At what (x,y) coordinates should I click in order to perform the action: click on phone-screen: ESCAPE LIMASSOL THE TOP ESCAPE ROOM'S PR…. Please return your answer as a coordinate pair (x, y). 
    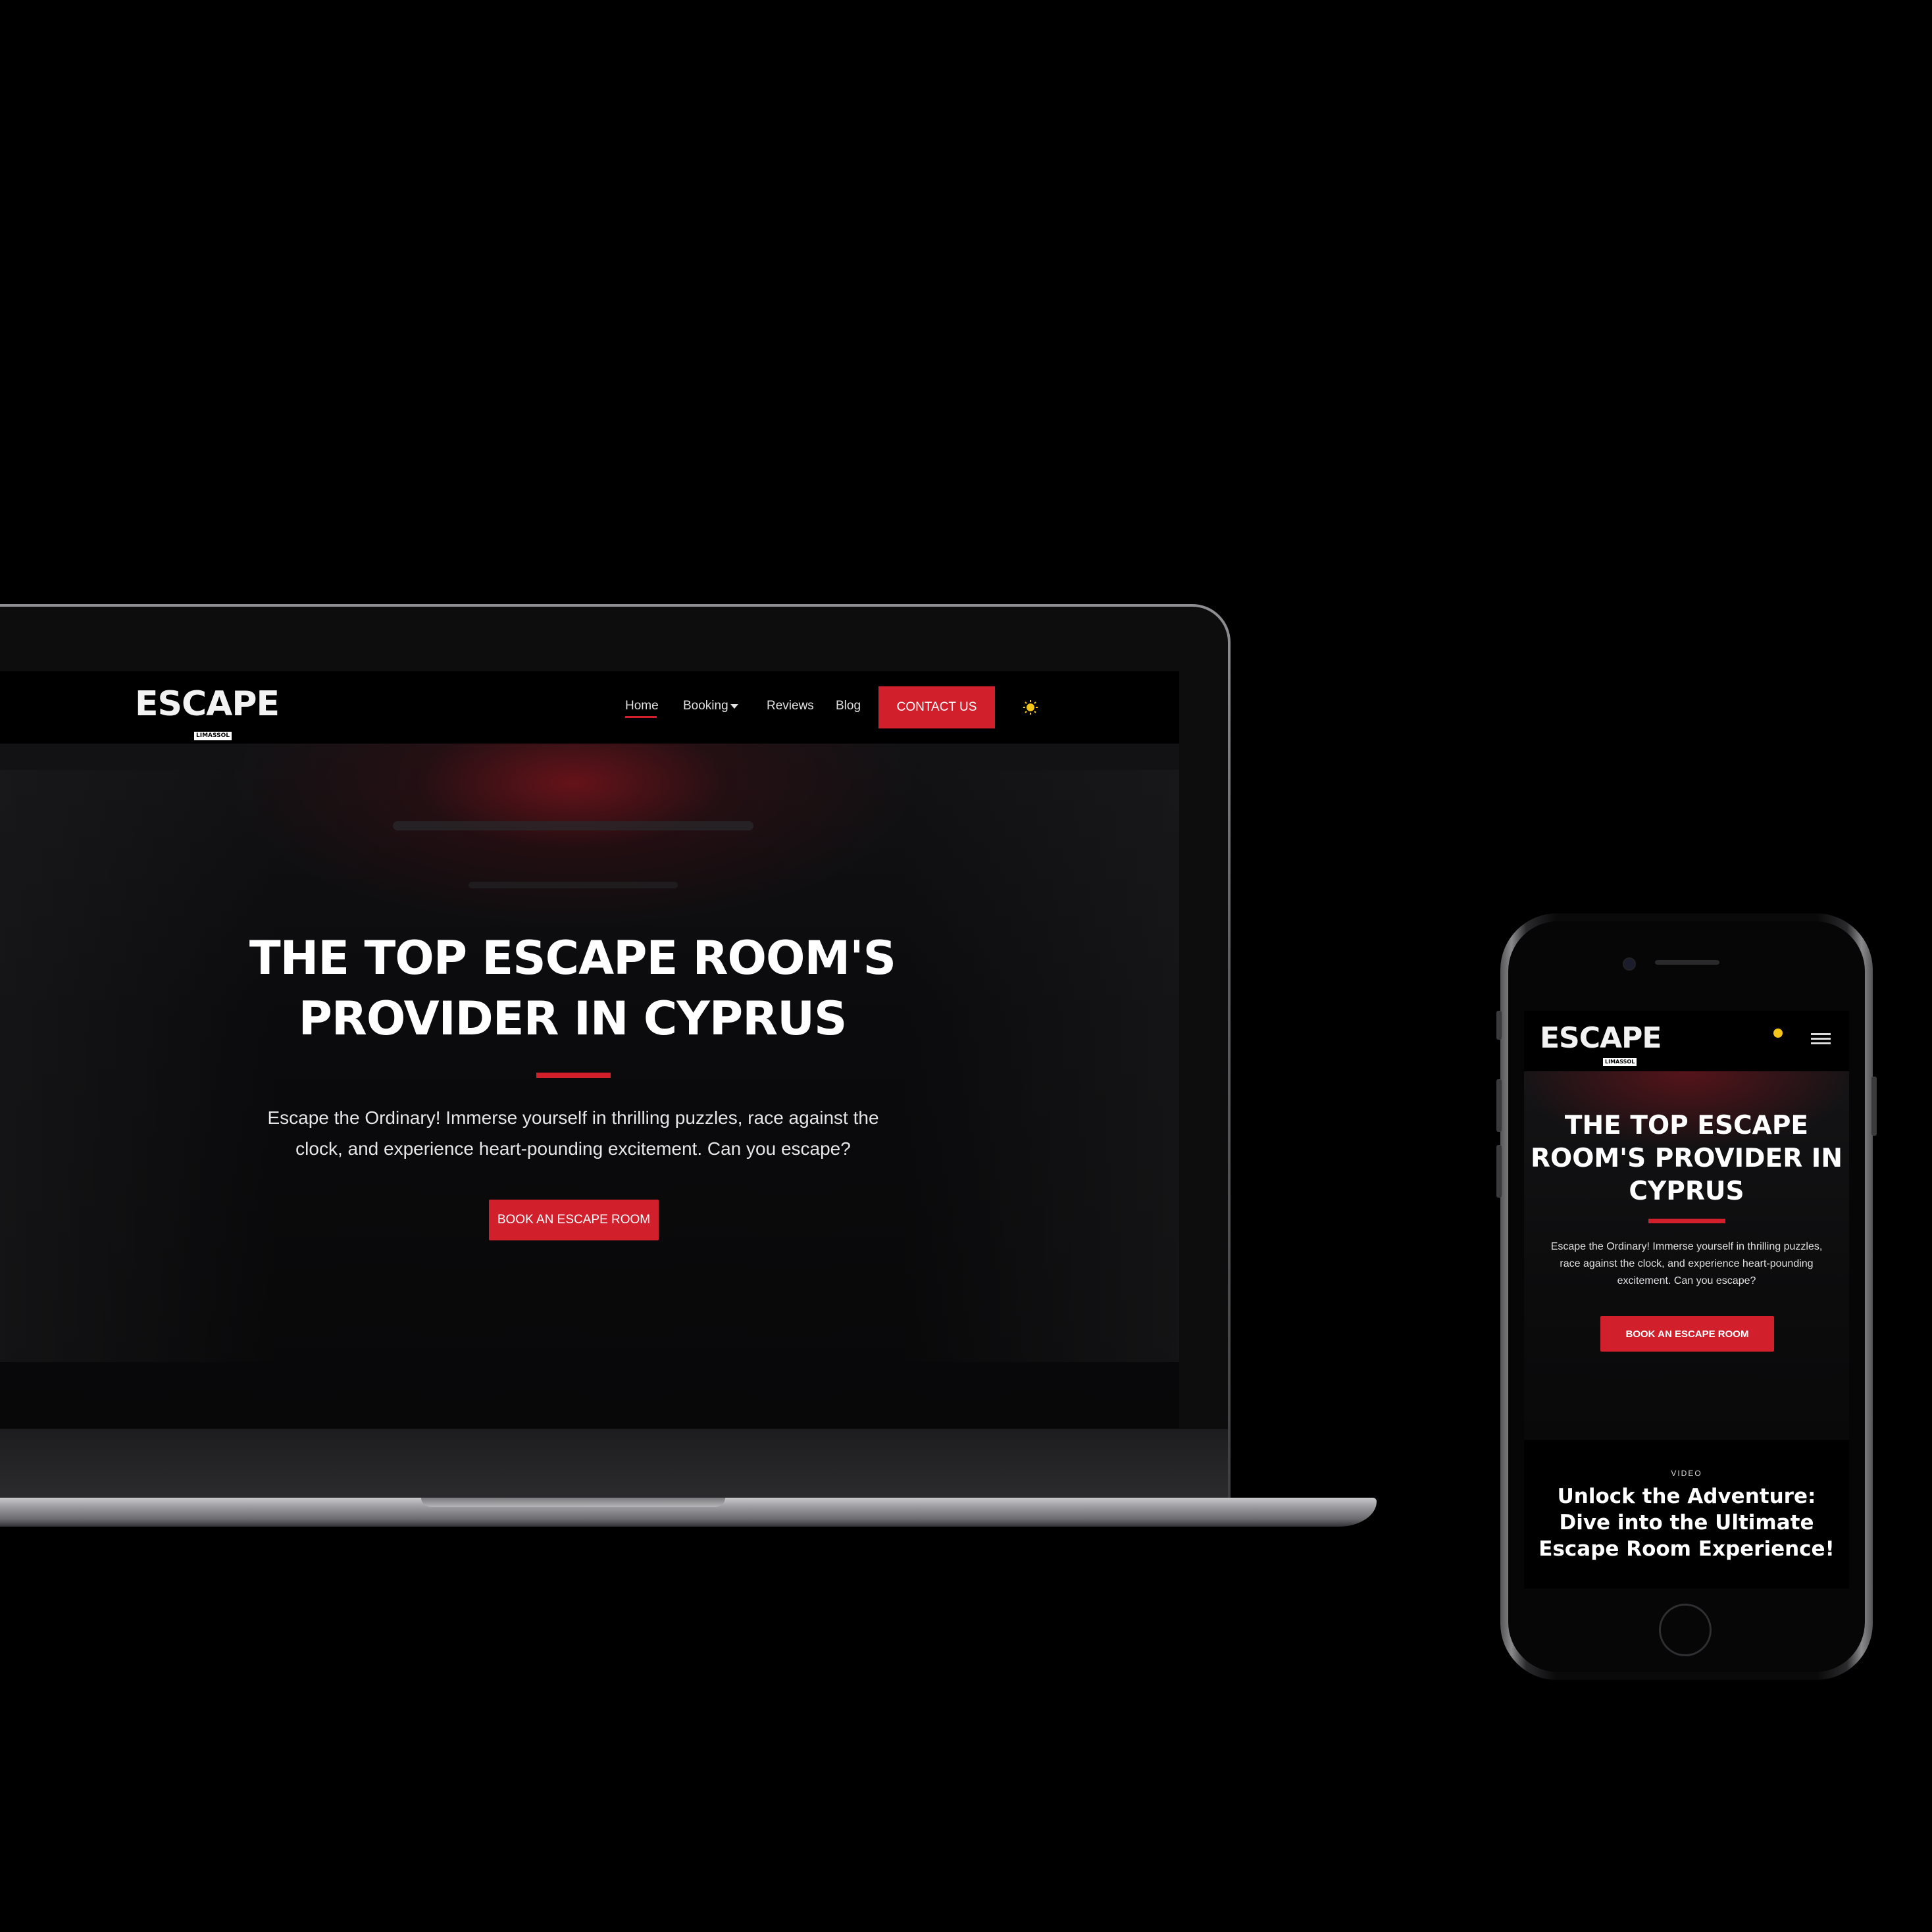
    Looking at the image, I should click on (1687, 1300).